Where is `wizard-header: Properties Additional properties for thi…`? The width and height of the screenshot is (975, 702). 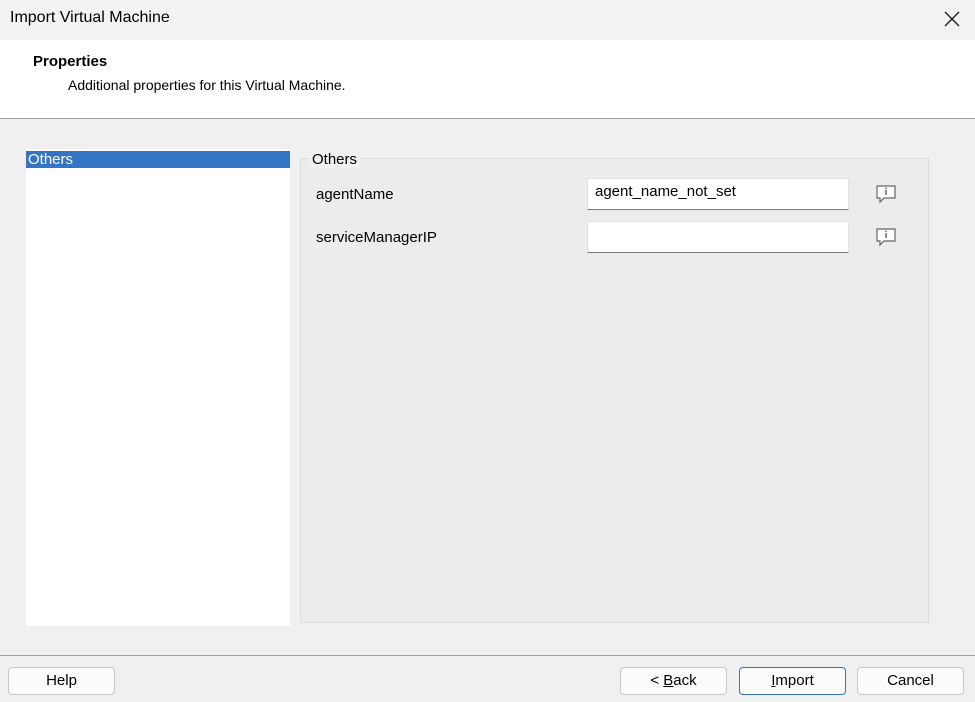
wizard-header: Properties Additional properties for thi… is located at coordinates (487, 79).